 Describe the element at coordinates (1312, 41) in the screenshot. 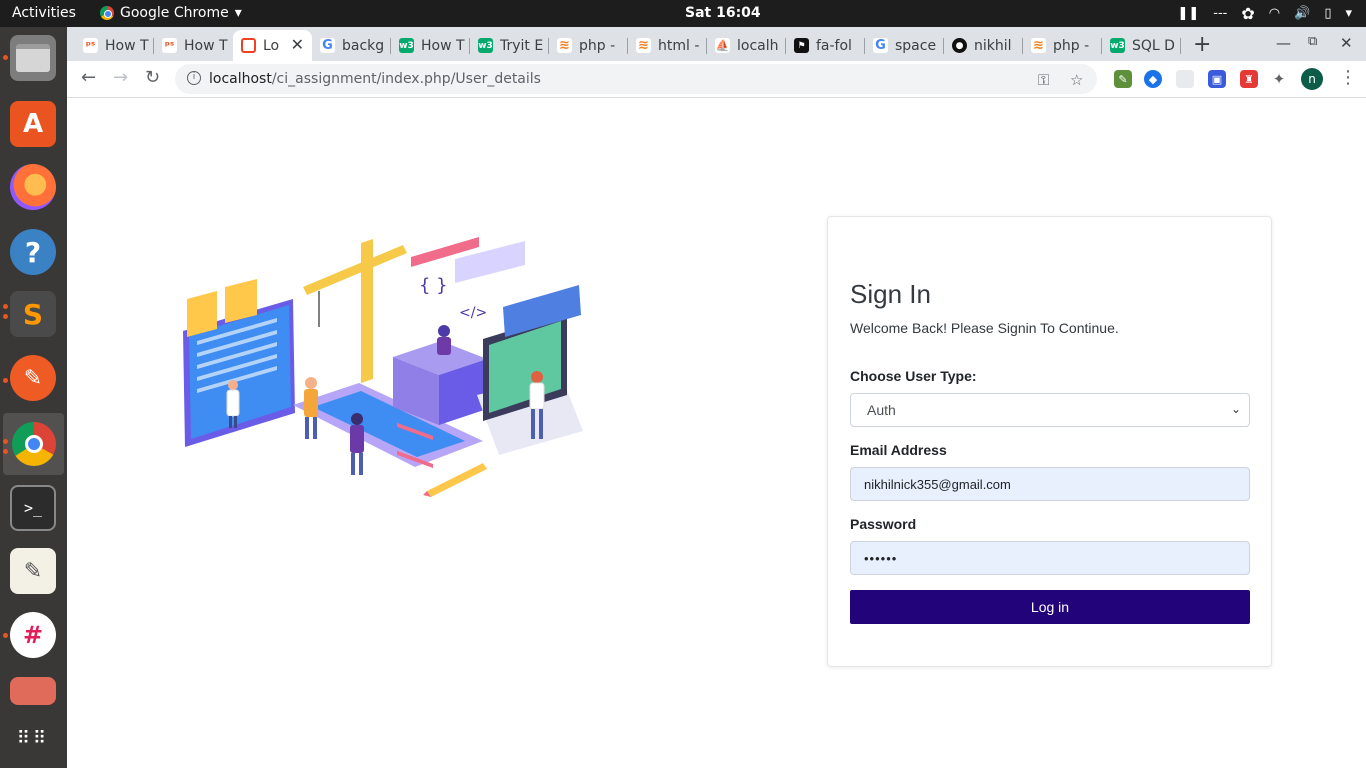

I see `maximize-button: ⧉` at that location.